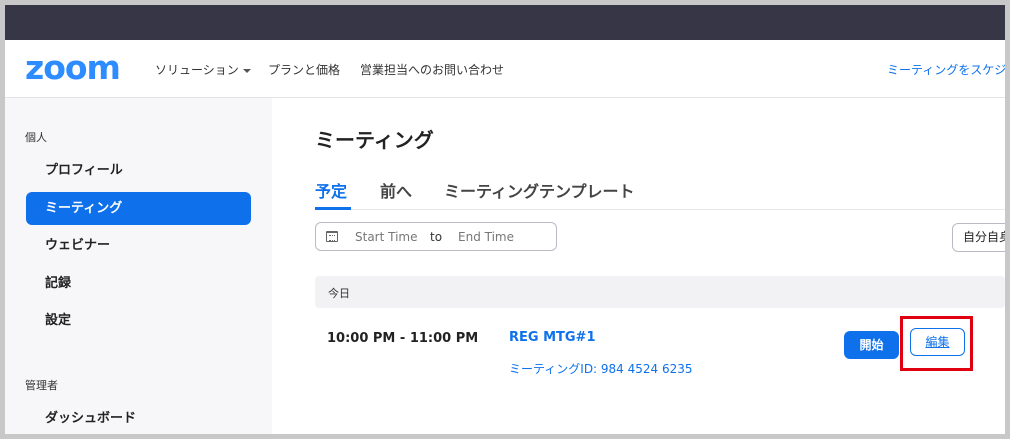 The width and height of the screenshot is (1010, 439). I want to click on sidebar-item-profile: プロフィール, so click(138, 170).